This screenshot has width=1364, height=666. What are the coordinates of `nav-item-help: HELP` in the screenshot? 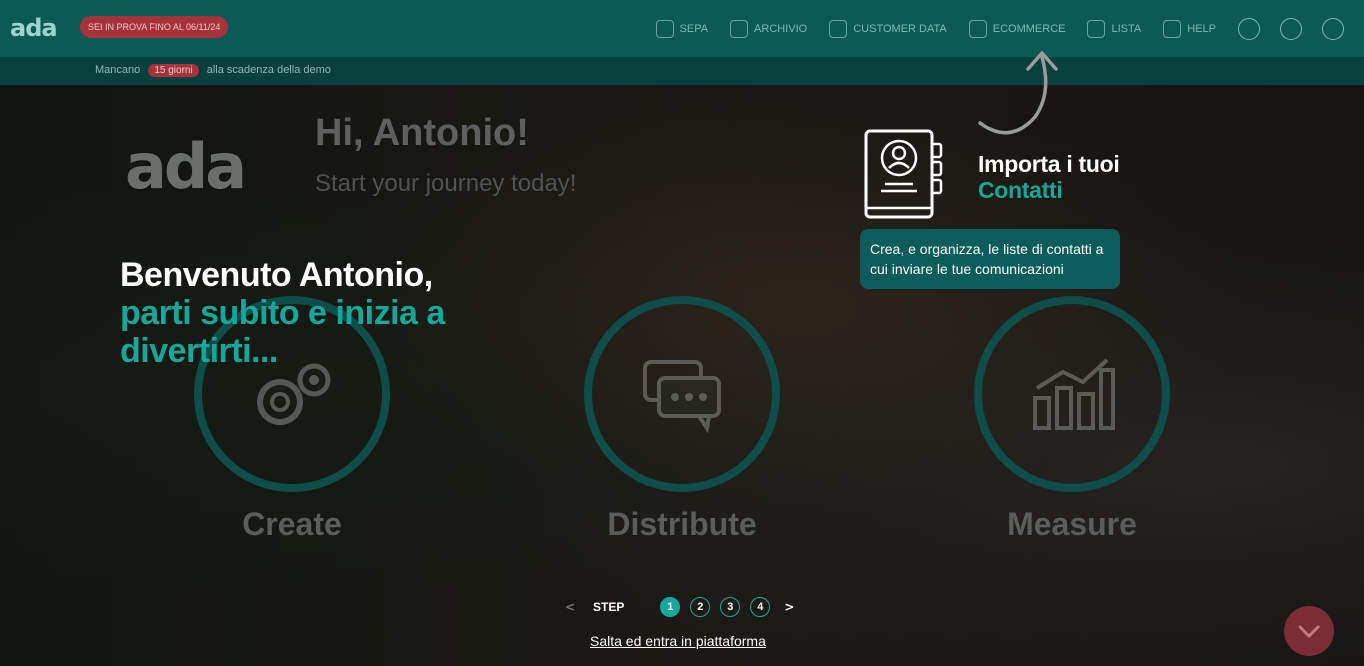 It's located at (1189, 28).